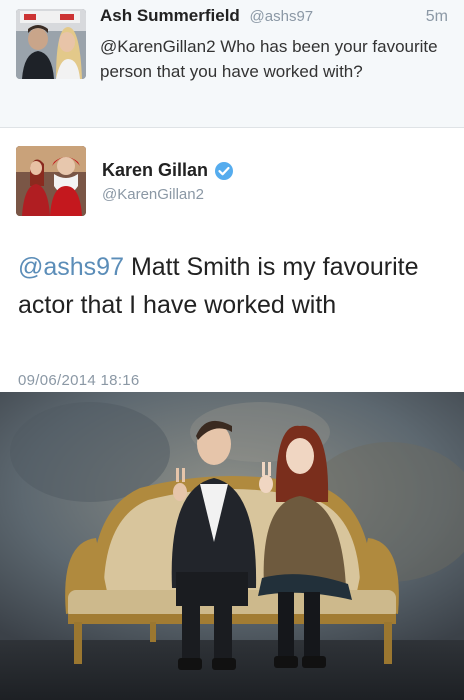  I want to click on author-handle: @KarenGillan2, so click(153, 194).